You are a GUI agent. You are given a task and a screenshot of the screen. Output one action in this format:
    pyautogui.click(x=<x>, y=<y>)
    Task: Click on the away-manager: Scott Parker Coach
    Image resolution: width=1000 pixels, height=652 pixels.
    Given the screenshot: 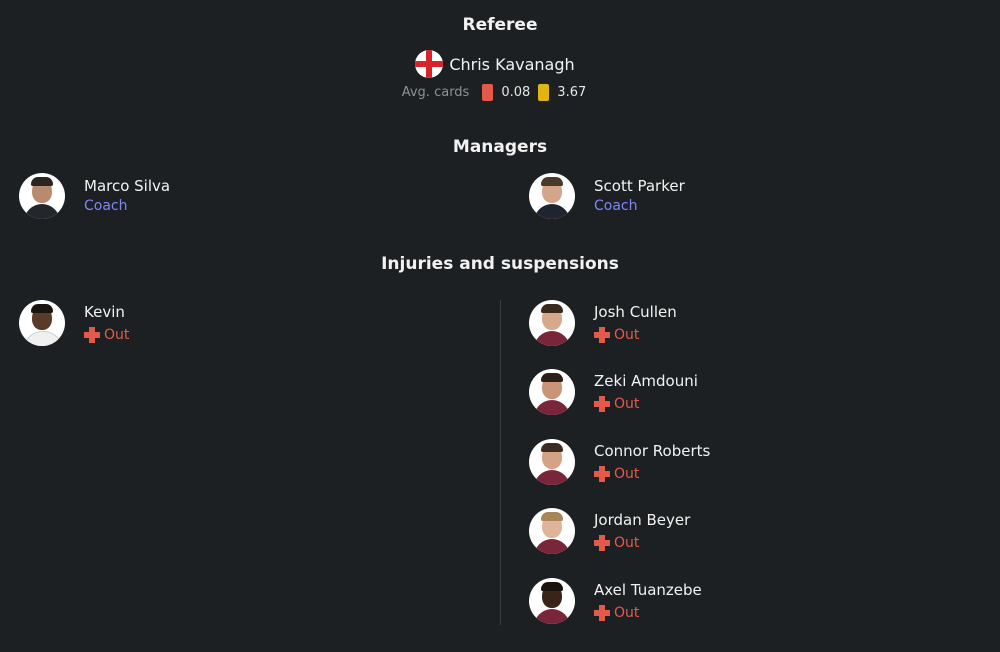 What is the action you would take?
    pyautogui.click(x=607, y=196)
    